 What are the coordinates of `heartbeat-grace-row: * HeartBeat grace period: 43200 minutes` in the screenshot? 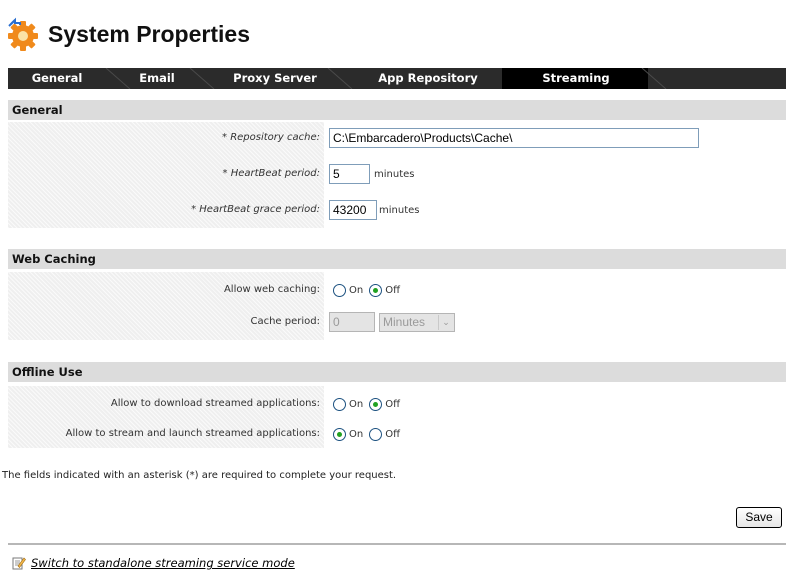 It's located at (397, 210).